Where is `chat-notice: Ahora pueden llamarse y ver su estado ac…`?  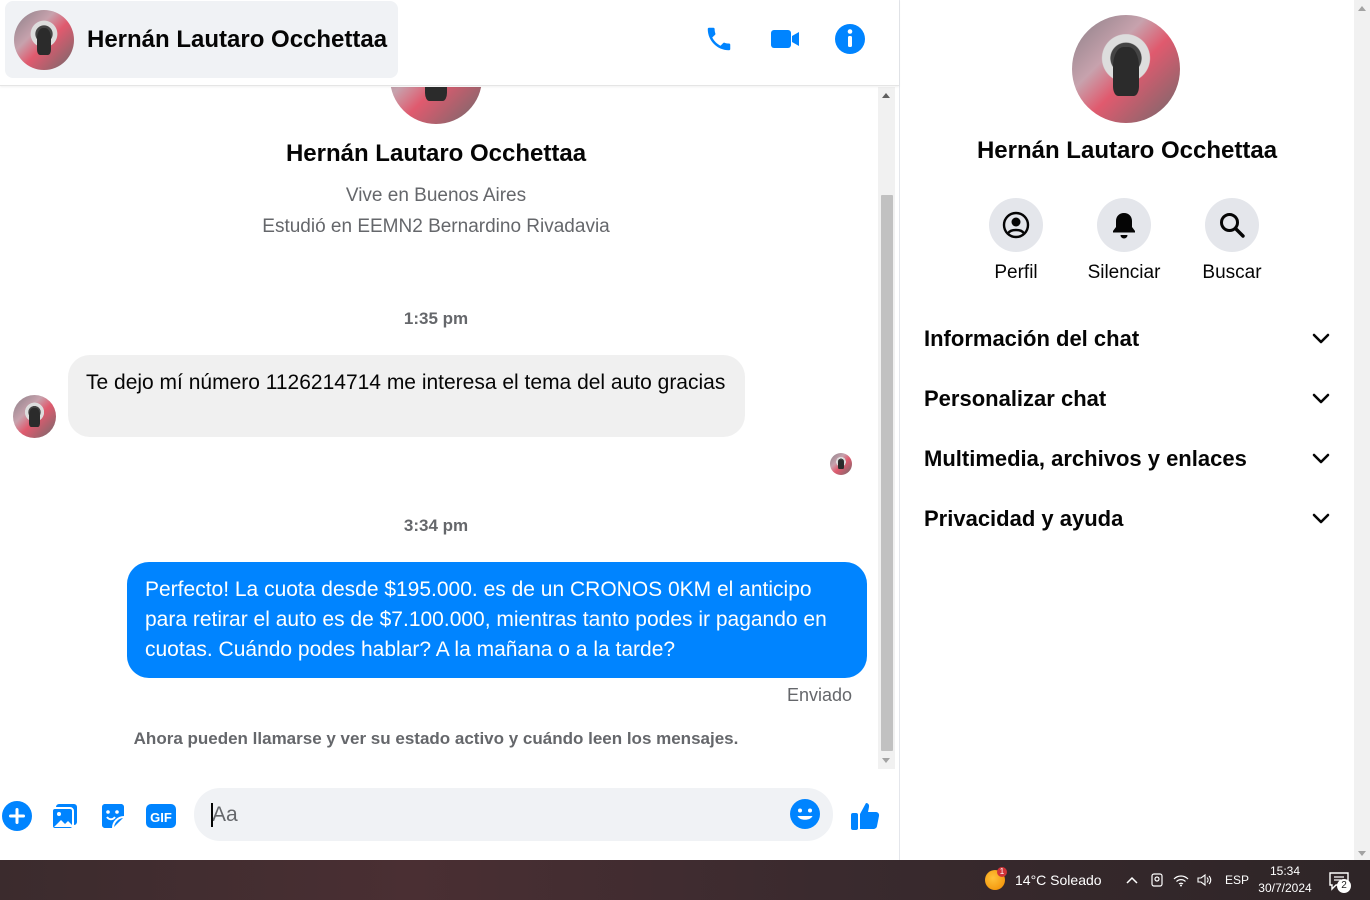
chat-notice: Ahora pueden llamarse y ver su estado ac… is located at coordinates (436, 738).